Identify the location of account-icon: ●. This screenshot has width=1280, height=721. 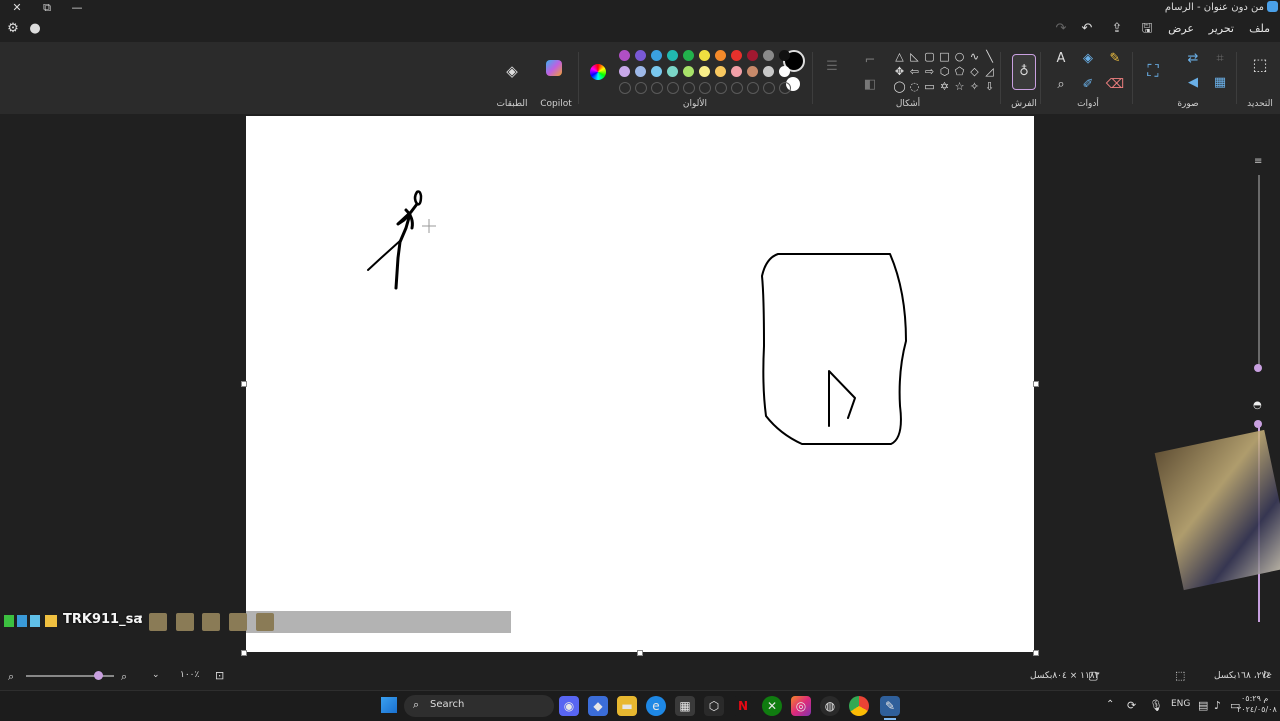
(35, 29).